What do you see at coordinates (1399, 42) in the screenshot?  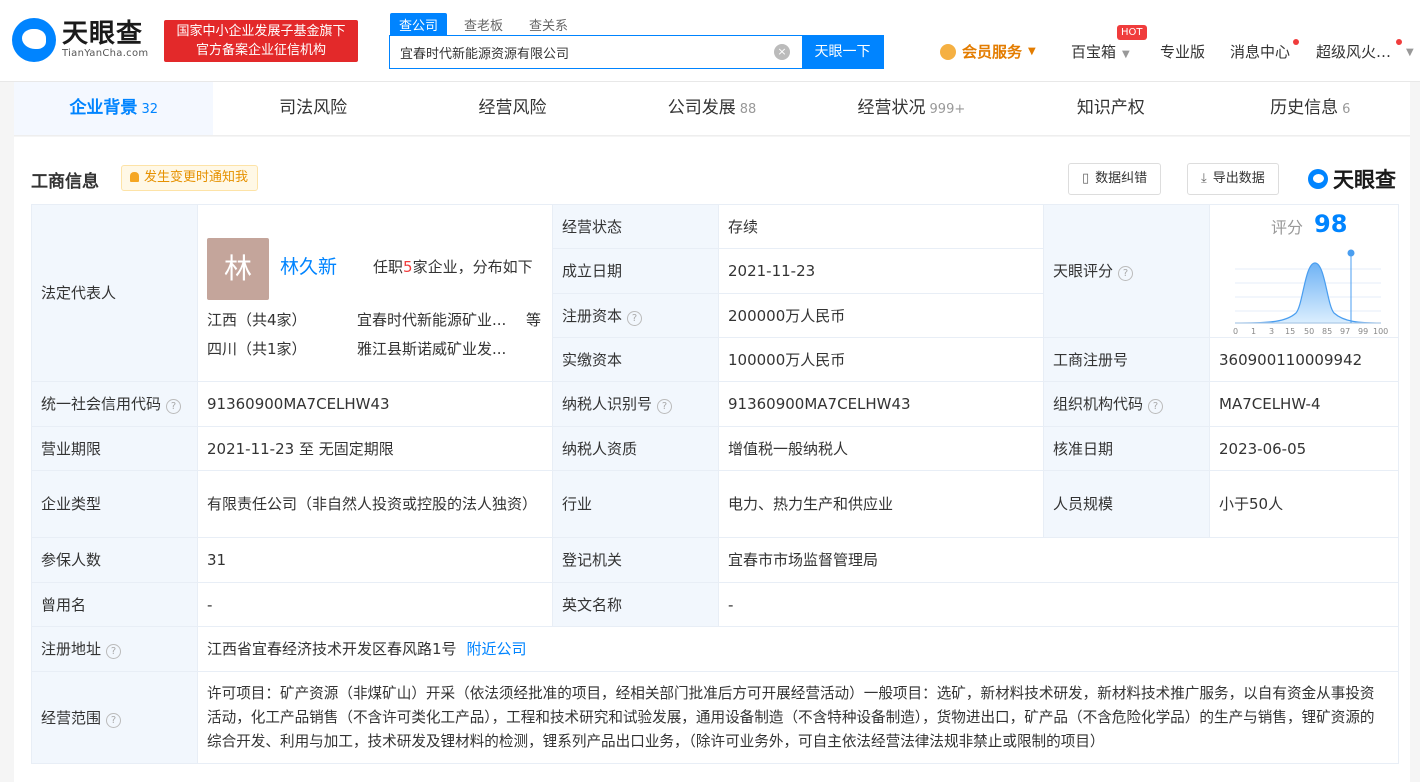 I see `unread-dot` at bounding box center [1399, 42].